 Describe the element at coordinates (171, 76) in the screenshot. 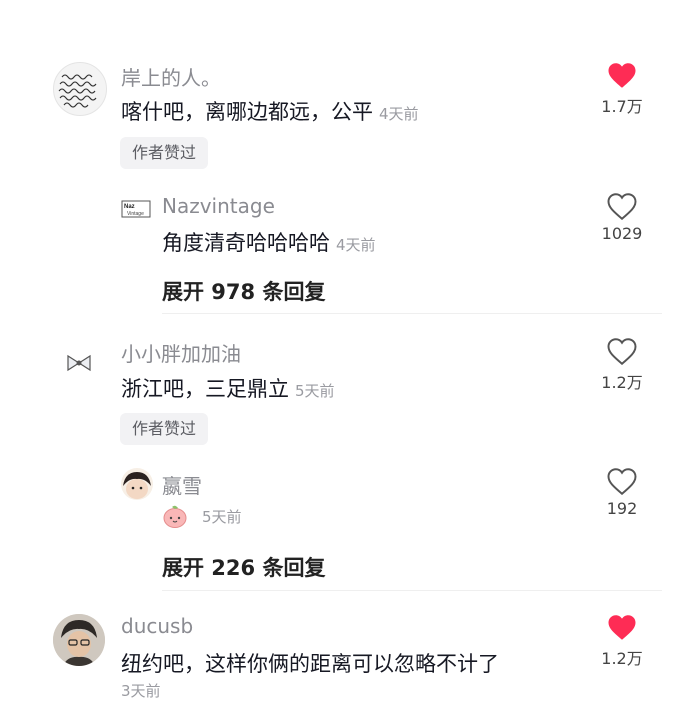

I see `username: 岸上的人。` at that location.